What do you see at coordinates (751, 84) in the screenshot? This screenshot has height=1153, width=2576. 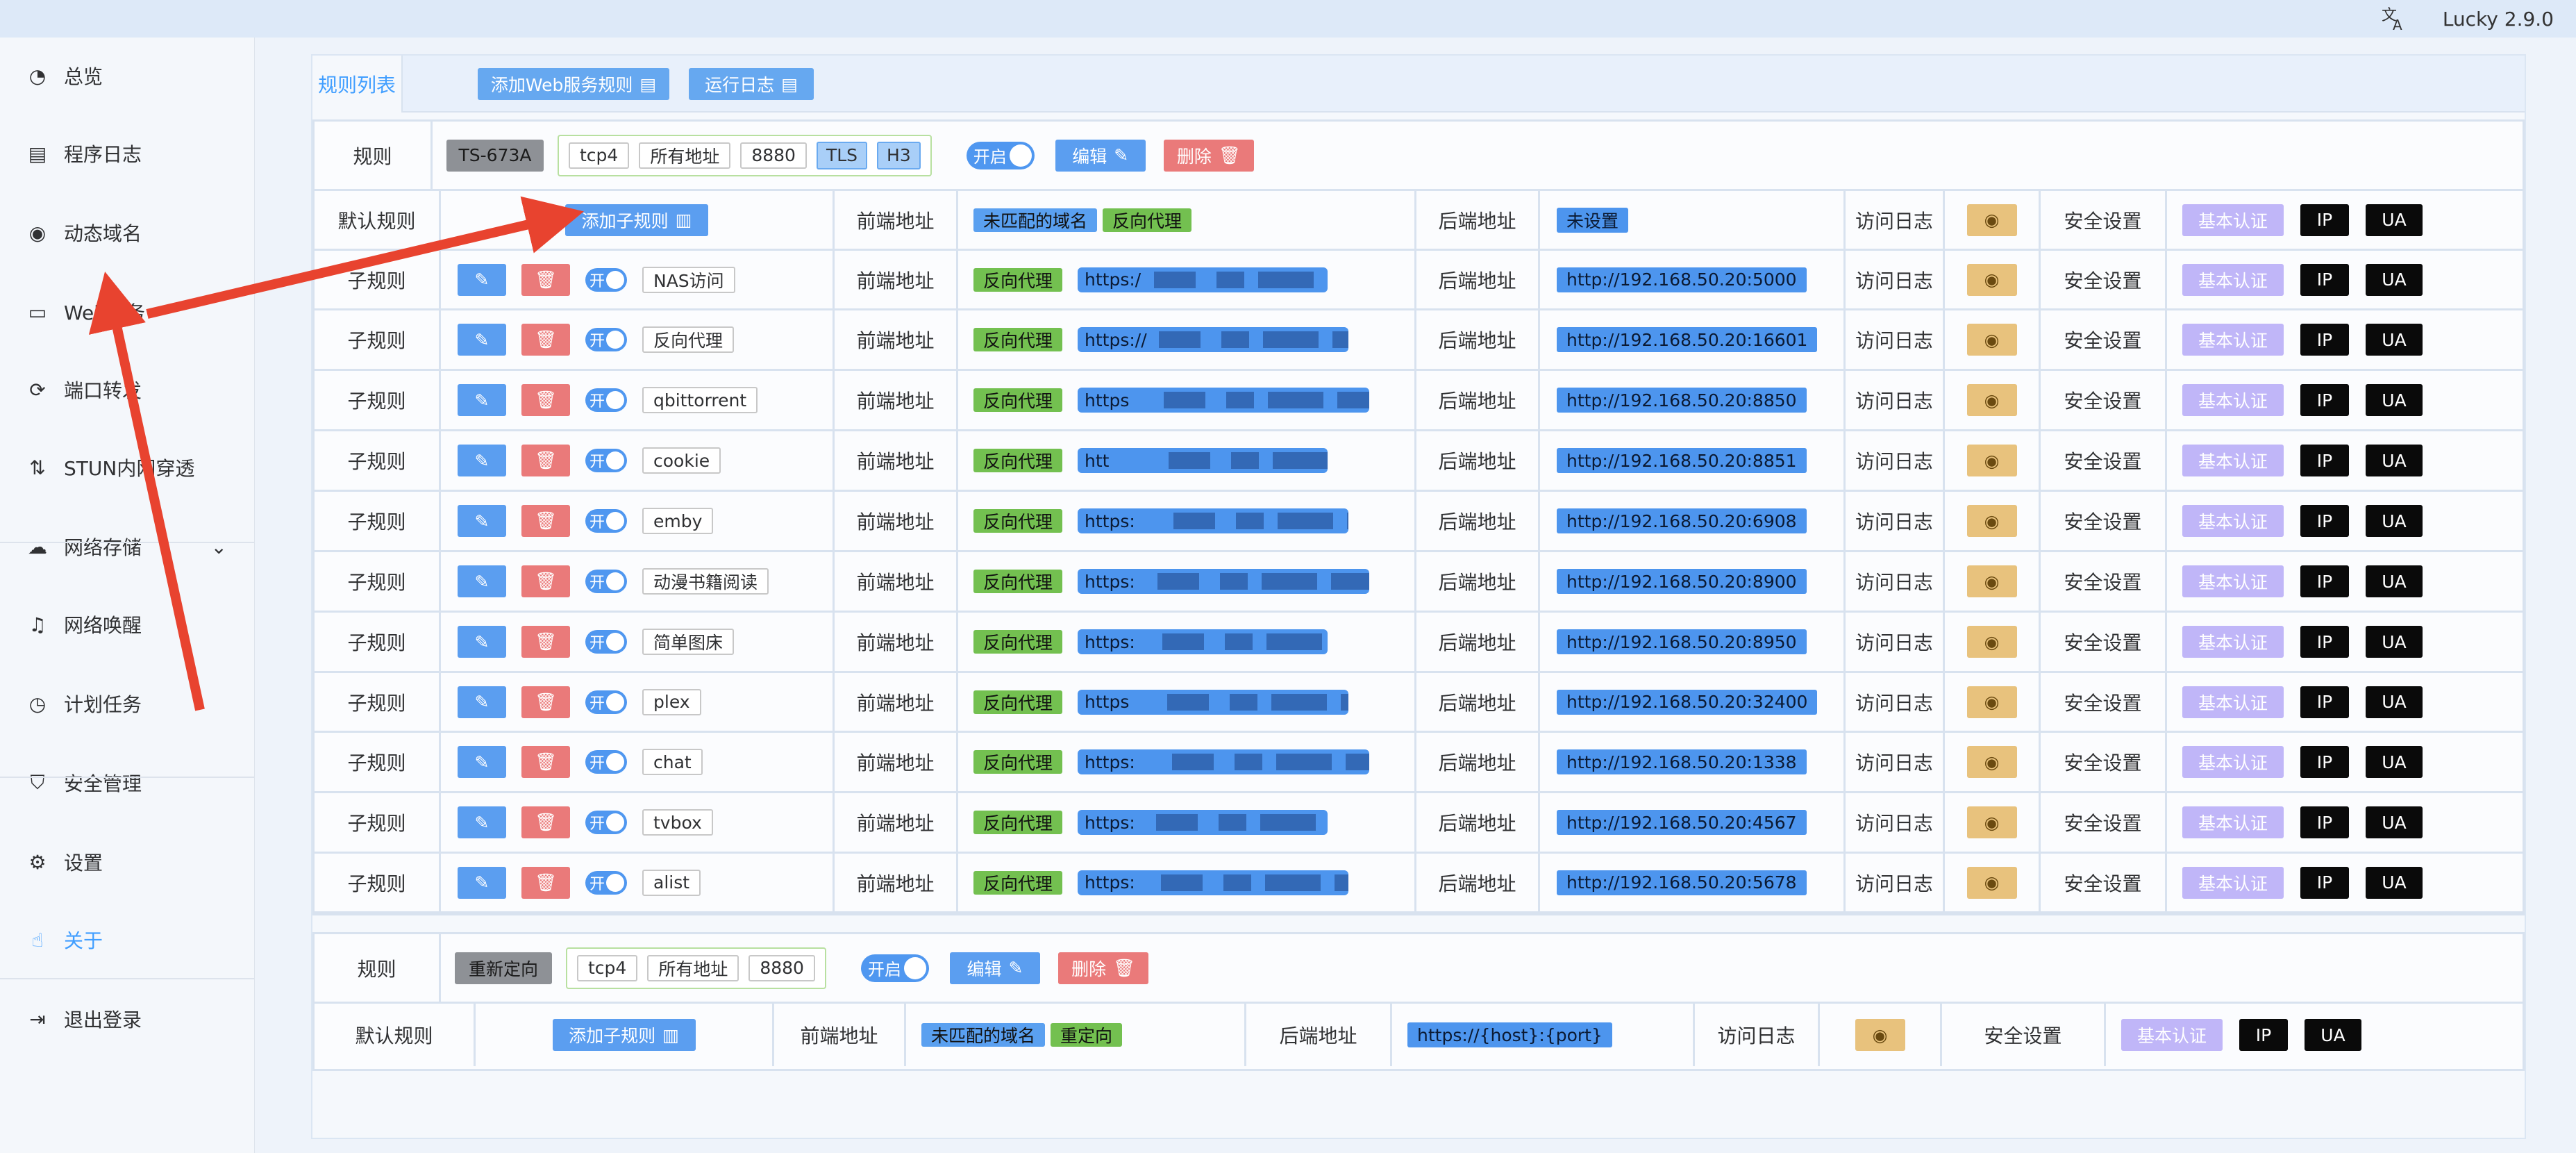 I see `run-log-button: 运行日志 ▤` at bounding box center [751, 84].